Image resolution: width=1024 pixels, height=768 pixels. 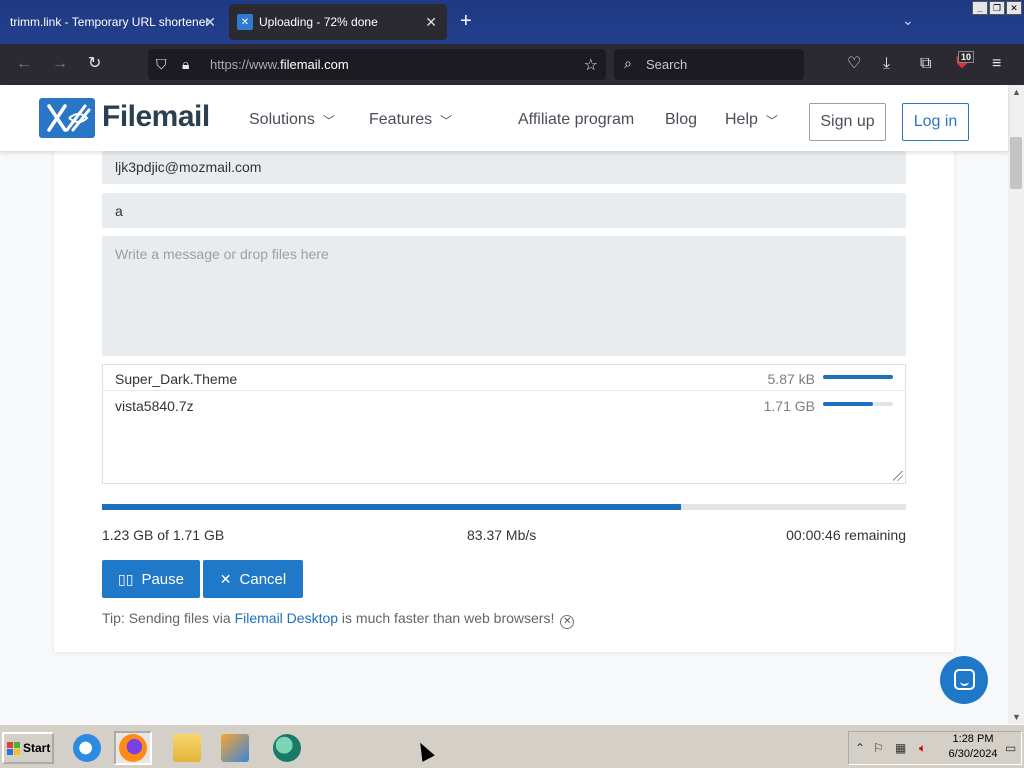 What do you see at coordinates (1010, 748) in the screenshot?
I see `show-desktop-icon: ▭` at bounding box center [1010, 748].